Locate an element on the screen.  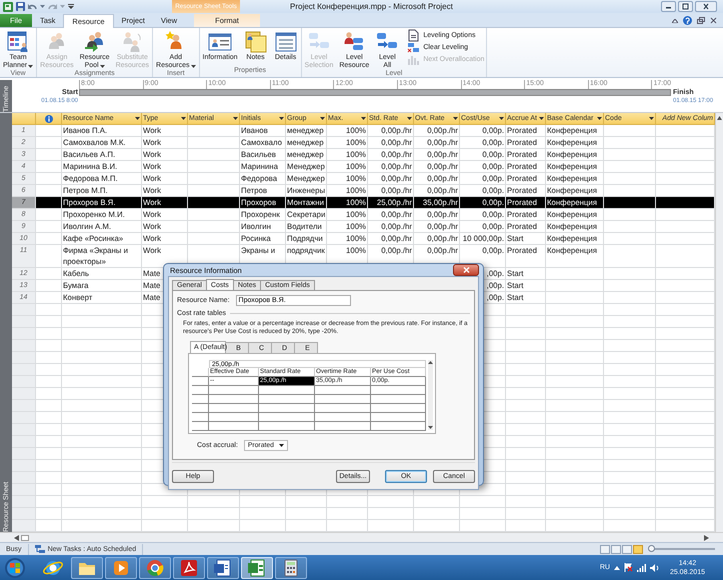
start-icon is located at coordinates (15, 568).